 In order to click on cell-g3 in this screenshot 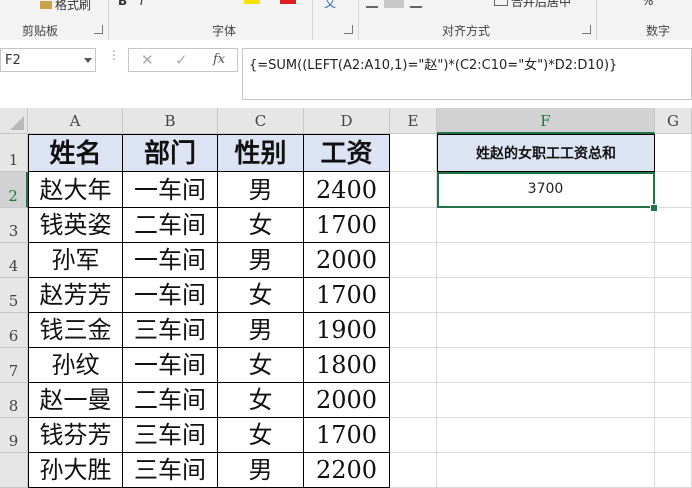, I will do `click(673, 225)`.